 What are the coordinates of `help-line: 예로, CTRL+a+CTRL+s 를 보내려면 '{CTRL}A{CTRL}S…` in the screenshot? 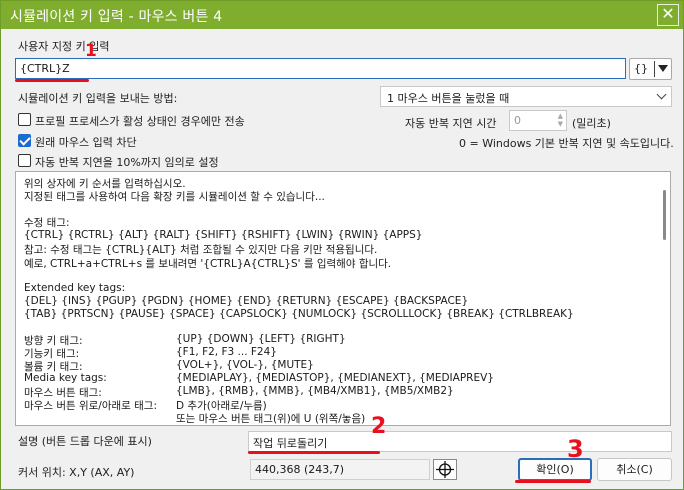 It's located at (208, 264).